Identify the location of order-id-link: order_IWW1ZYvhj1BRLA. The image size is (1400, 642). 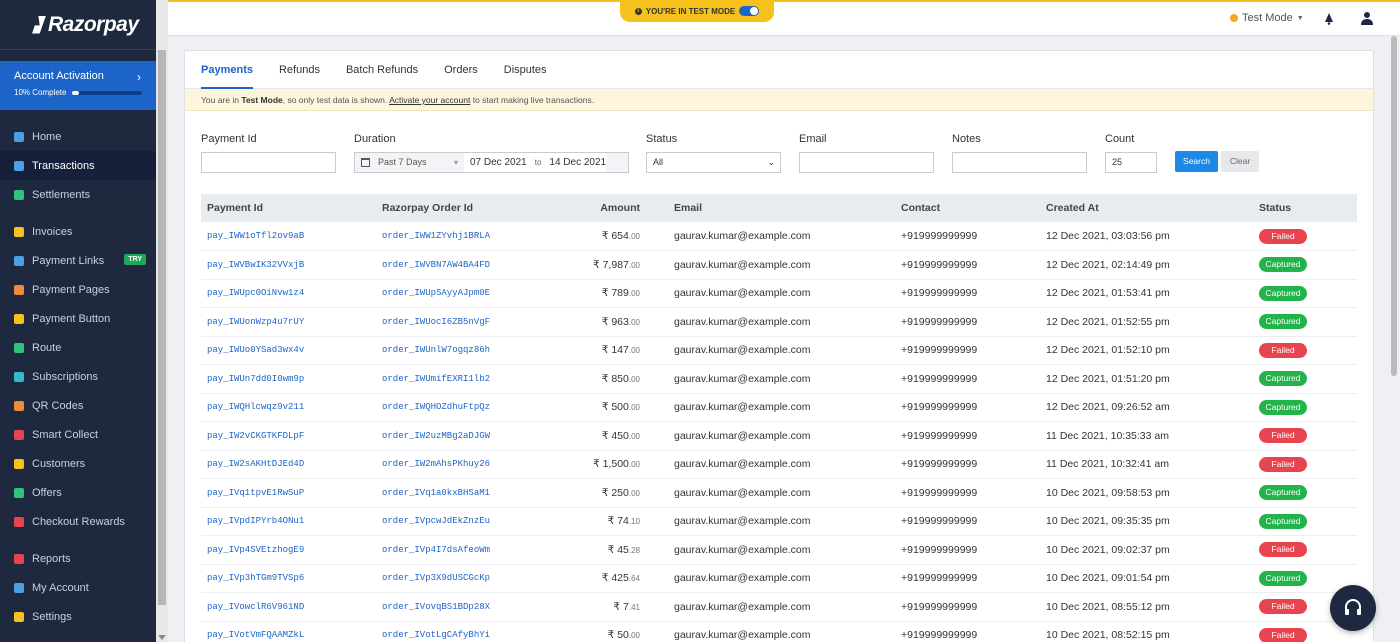
(468, 236).